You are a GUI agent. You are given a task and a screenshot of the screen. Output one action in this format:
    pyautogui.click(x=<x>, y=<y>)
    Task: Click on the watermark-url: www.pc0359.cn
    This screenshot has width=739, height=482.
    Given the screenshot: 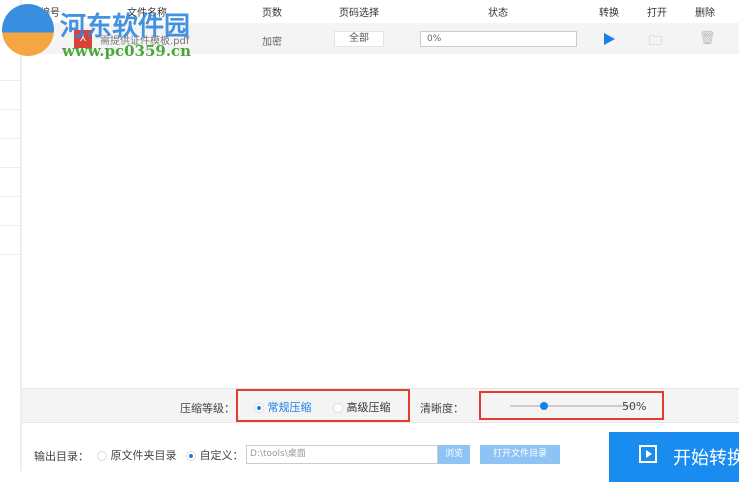 What is the action you would take?
    pyautogui.click(x=127, y=51)
    